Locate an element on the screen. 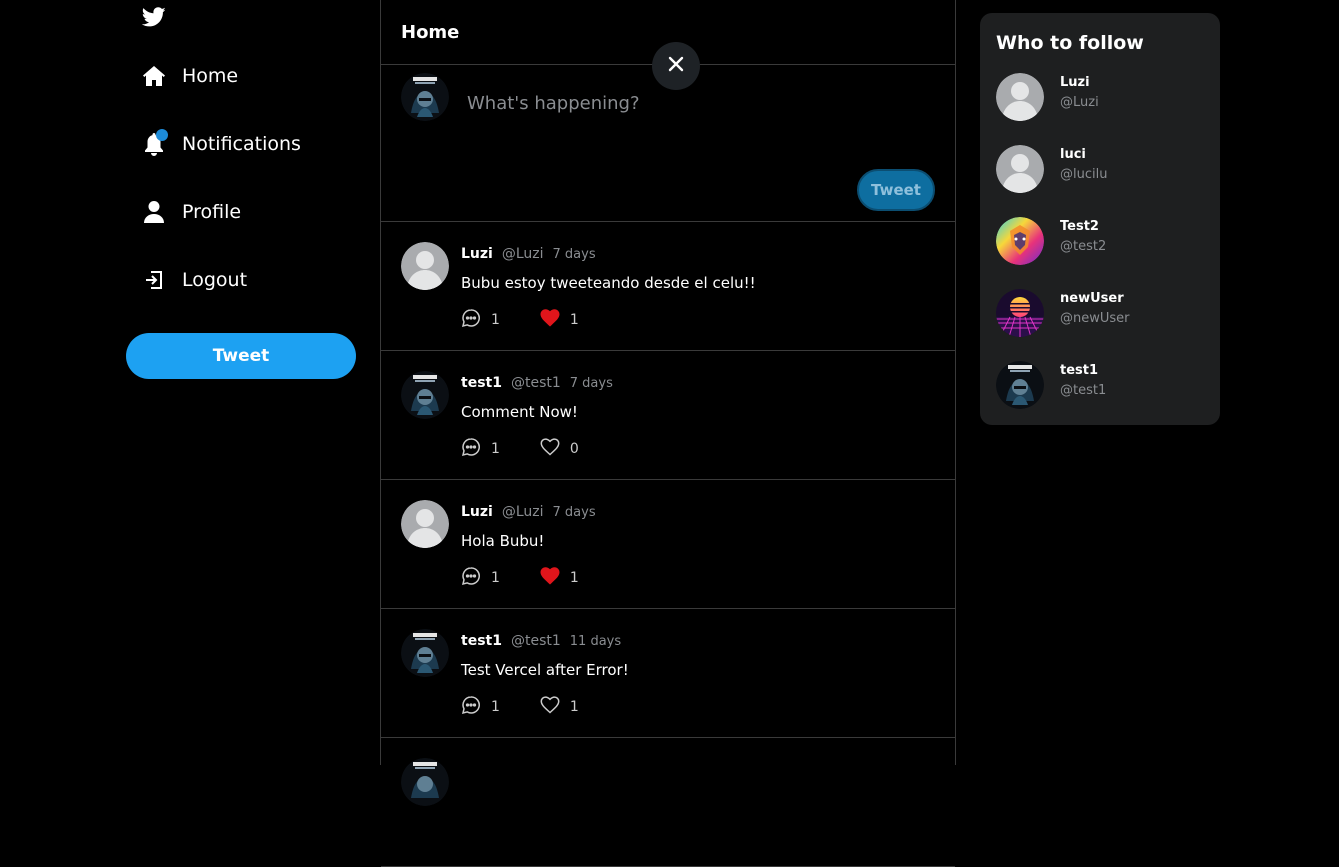 The width and height of the screenshot is (1339, 867). like-button: 0 is located at coordinates (559, 449).